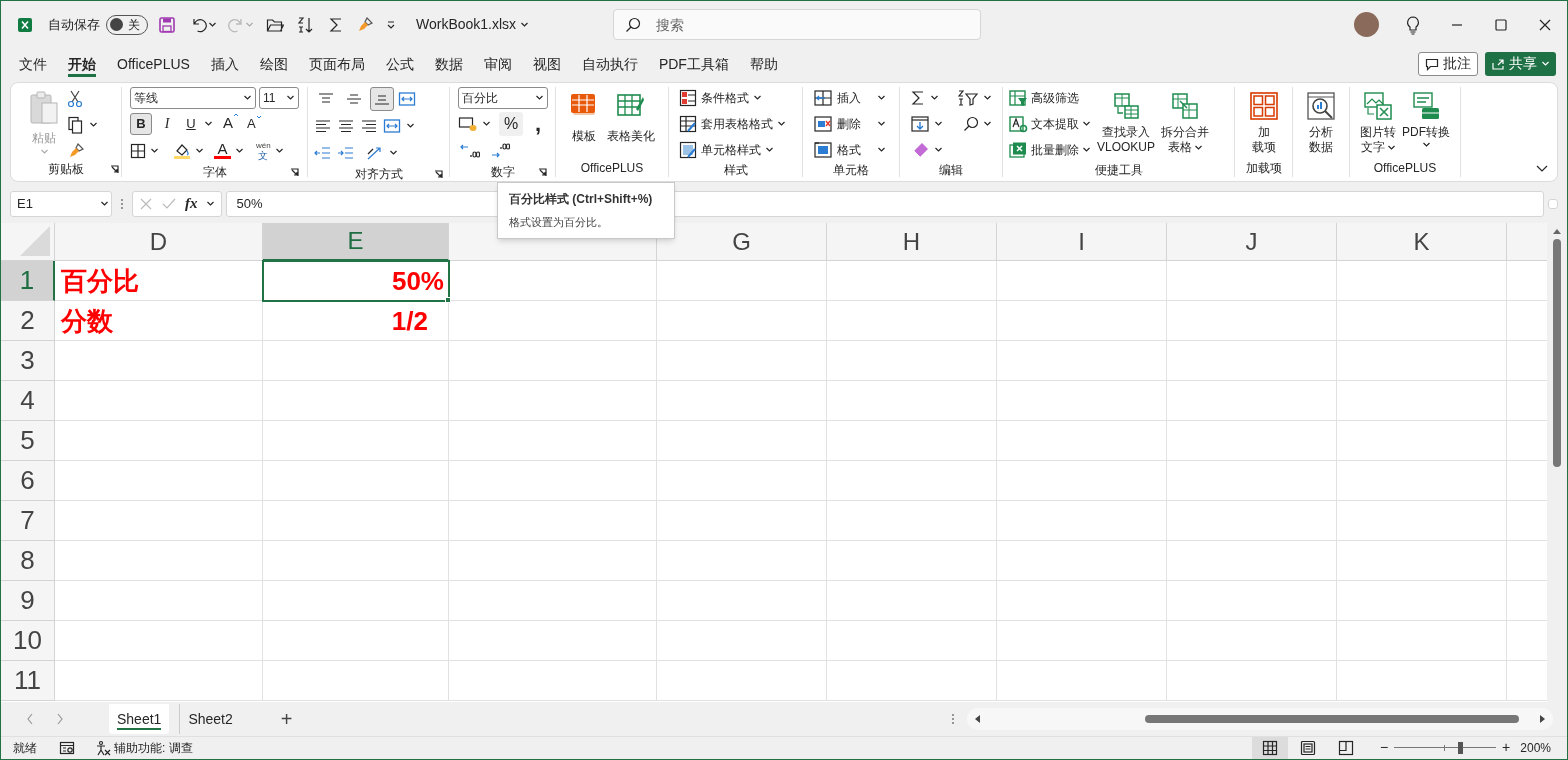  Describe the element at coordinates (139, 719) in the screenshot. I see `sheet-tab: Sheet1` at that location.